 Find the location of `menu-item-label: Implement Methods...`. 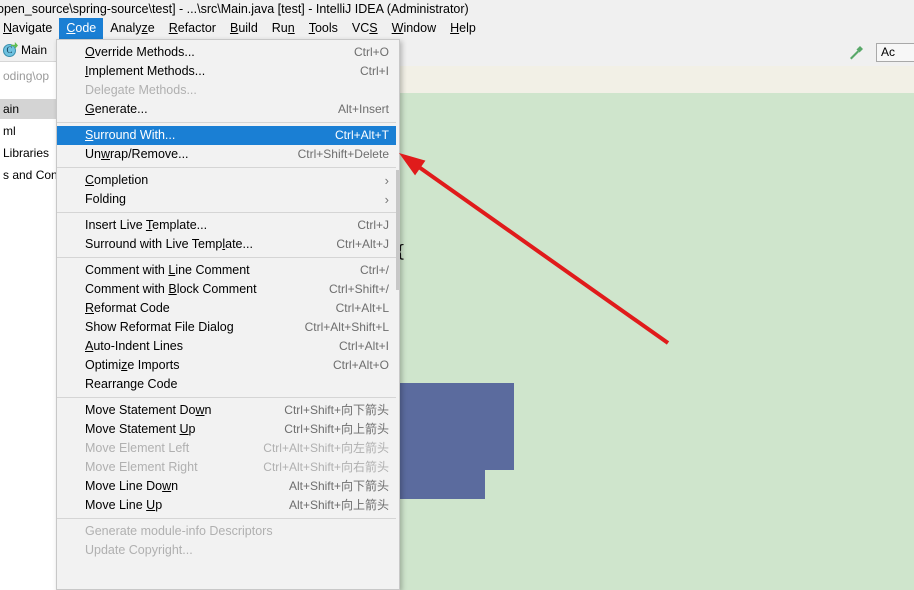

menu-item-label: Implement Methods... is located at coordinates (145, 71).